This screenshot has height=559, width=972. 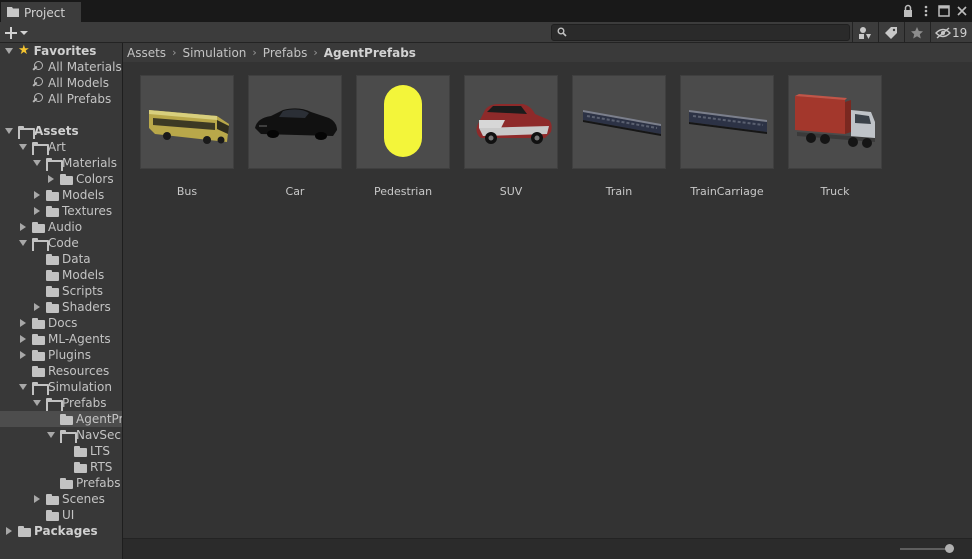 What do you see at coordinates (61, 211) in the screenshot?
I see `tree-item-textures: Textures` at bounding box center [61, 211].